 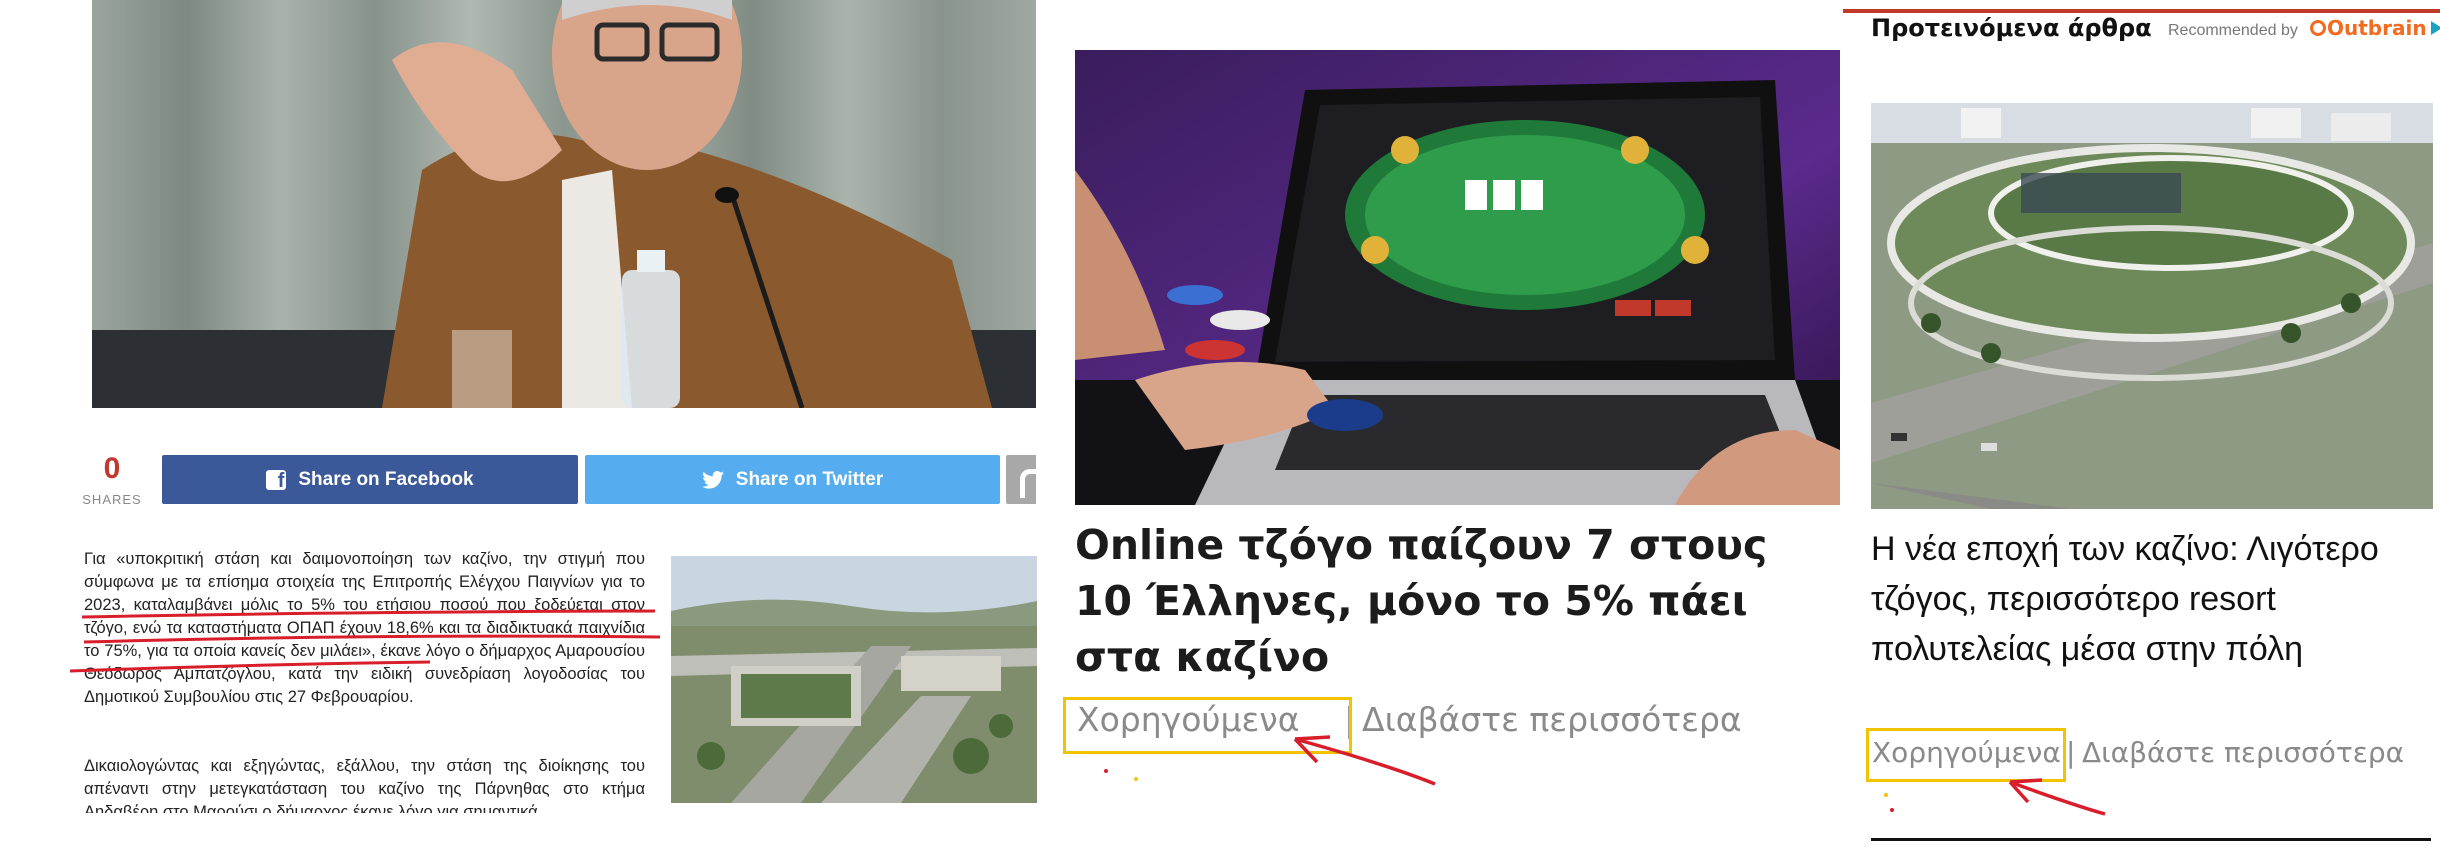 I want to click on outbrain-brand: Outbrain, so click(x=2377, y=28).